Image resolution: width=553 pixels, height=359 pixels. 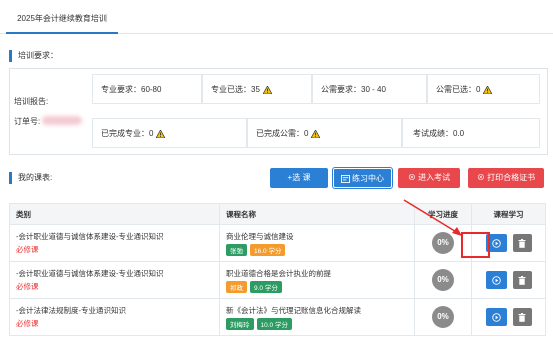 What do you see at coordinates (475, 245) in the screenshot?
I see `highlight-box` at bounding box center [475, 245].